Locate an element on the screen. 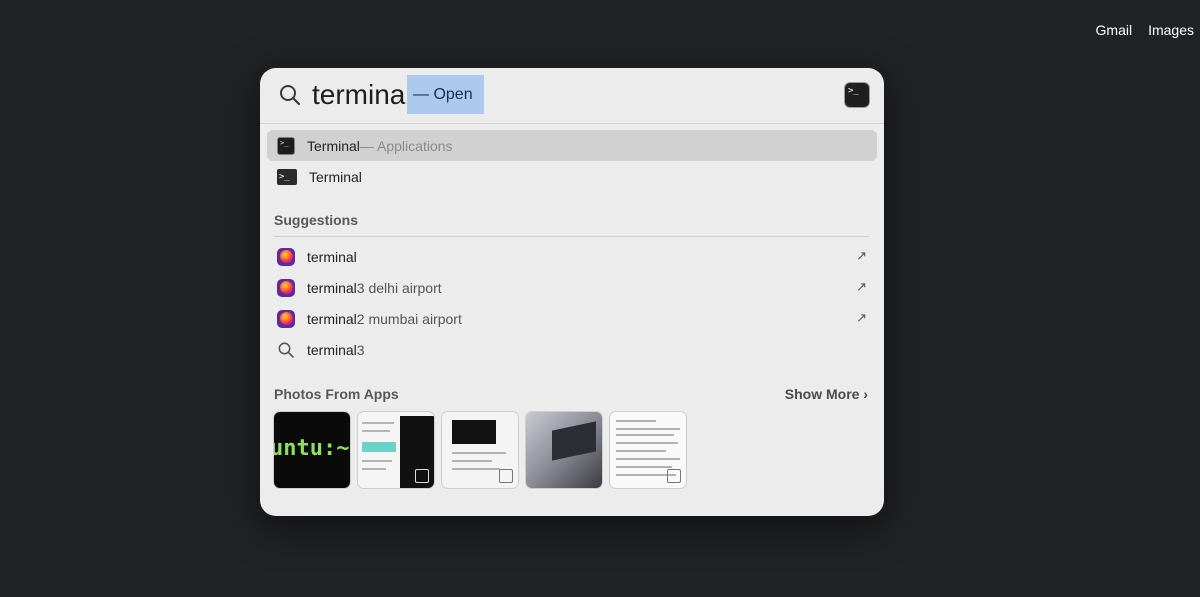  gmail-link: Gmail is located at coordinates (1114, 30).